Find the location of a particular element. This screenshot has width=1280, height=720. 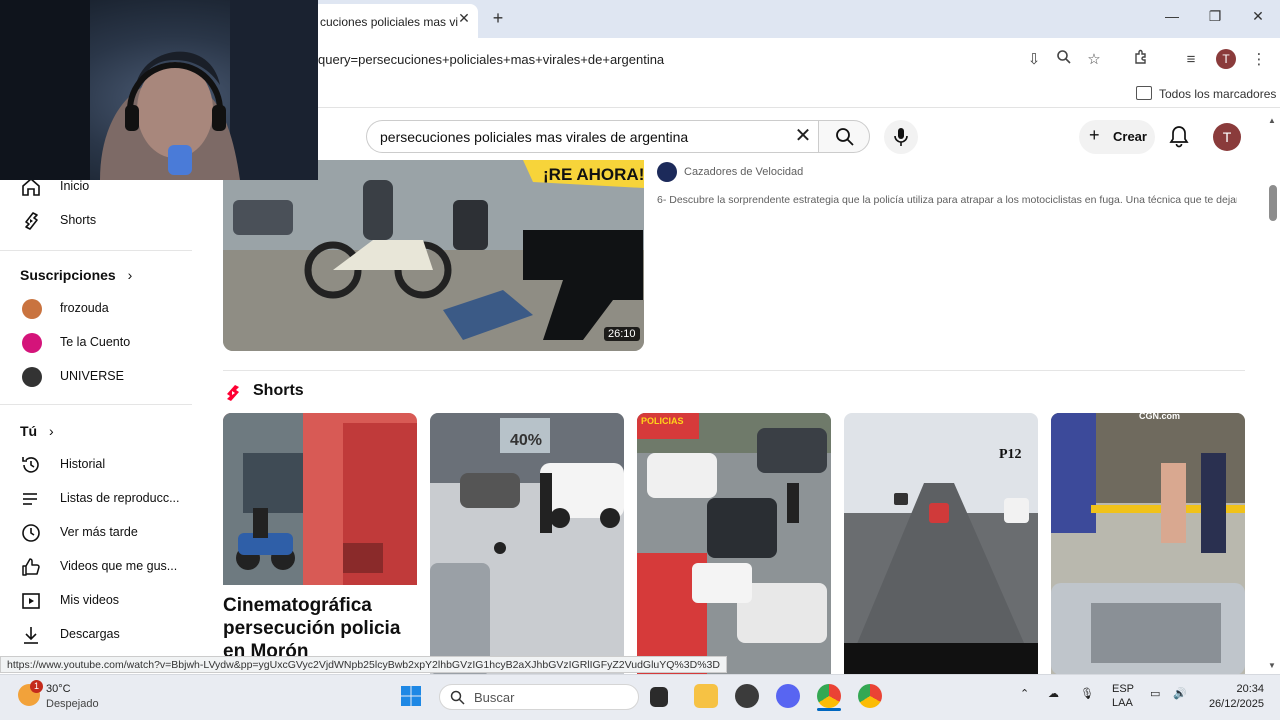

microphone-icon is located at coordinates (901, 137).